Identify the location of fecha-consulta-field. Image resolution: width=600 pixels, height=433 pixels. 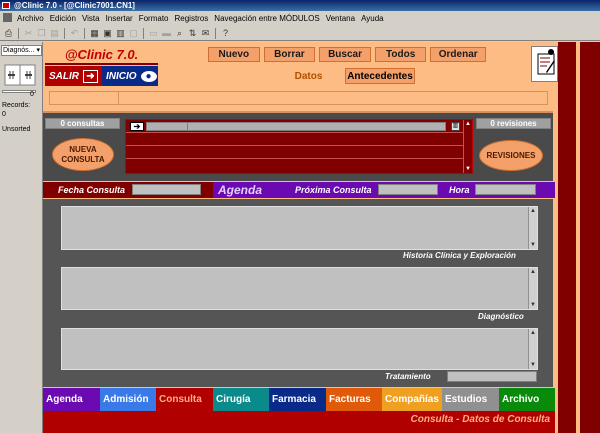
(166, 189).